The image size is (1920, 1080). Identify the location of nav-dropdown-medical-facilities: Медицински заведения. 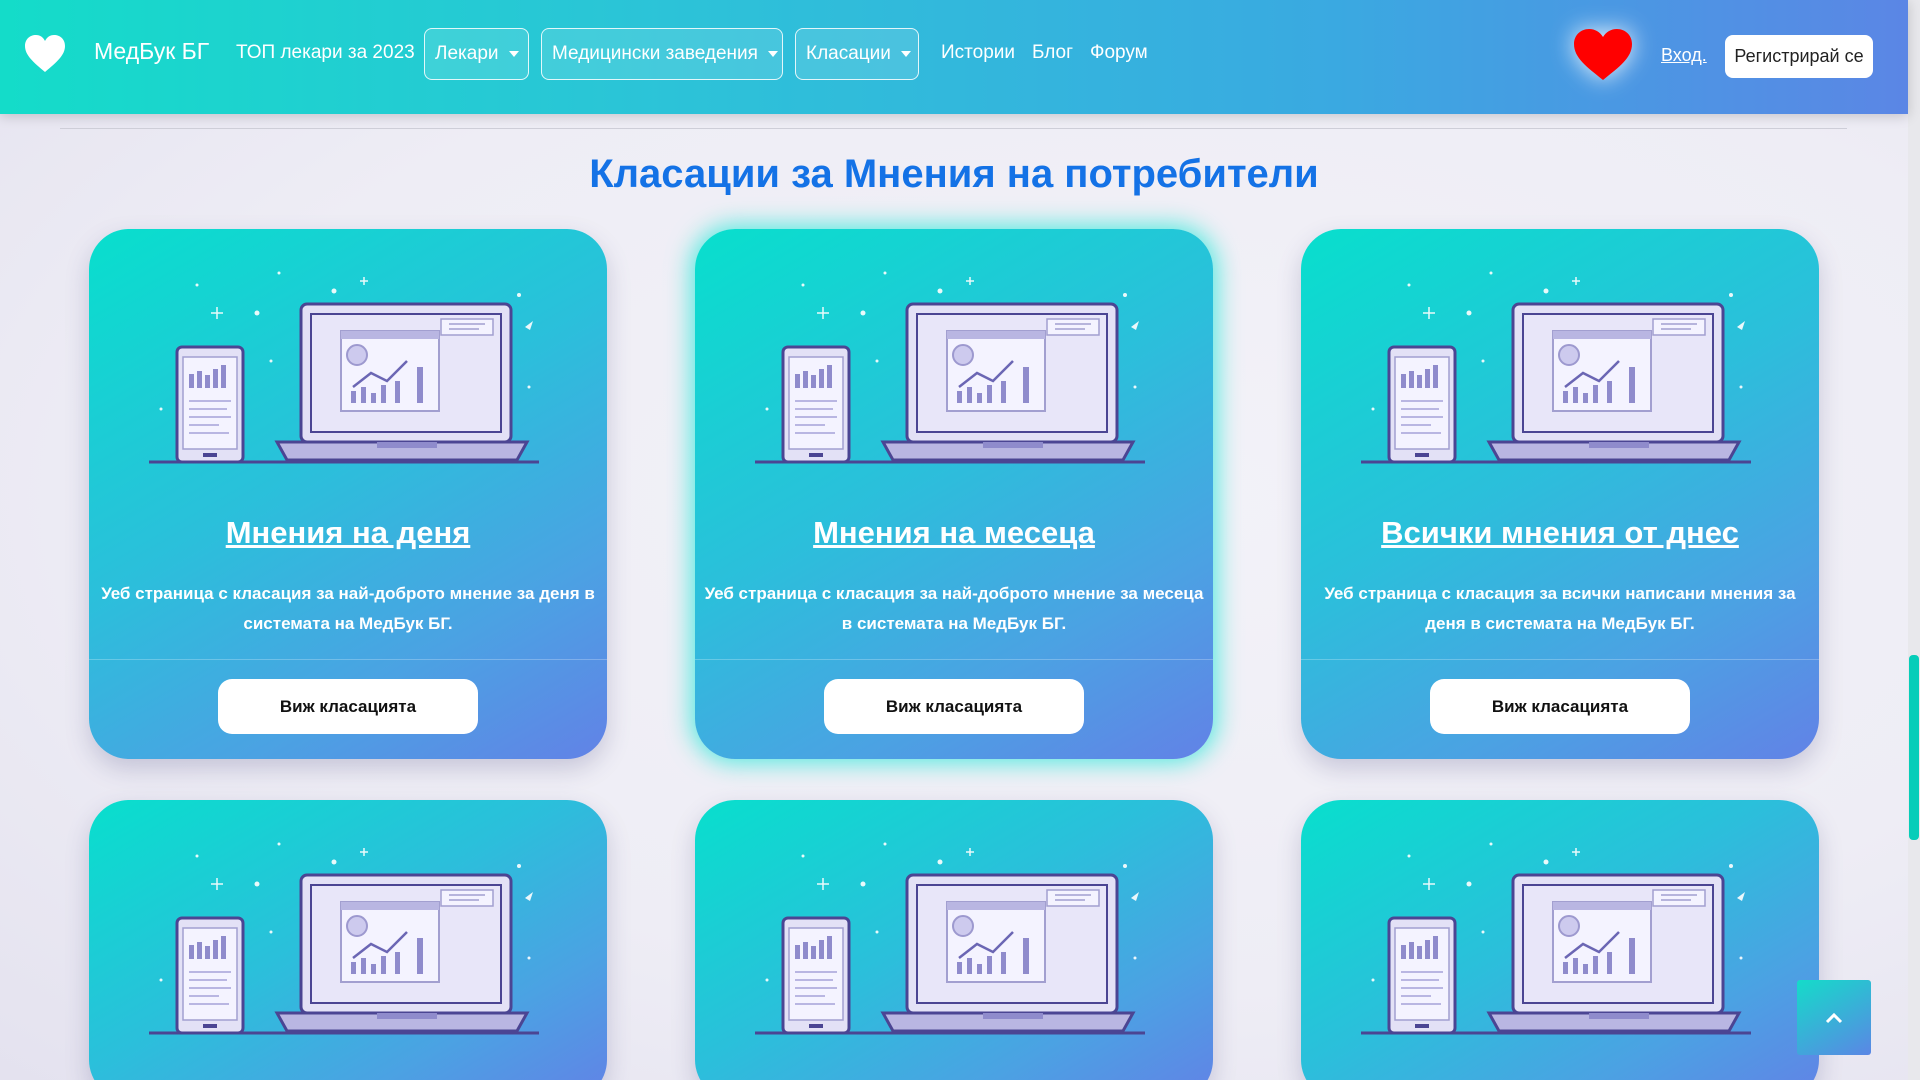
(662, 54).